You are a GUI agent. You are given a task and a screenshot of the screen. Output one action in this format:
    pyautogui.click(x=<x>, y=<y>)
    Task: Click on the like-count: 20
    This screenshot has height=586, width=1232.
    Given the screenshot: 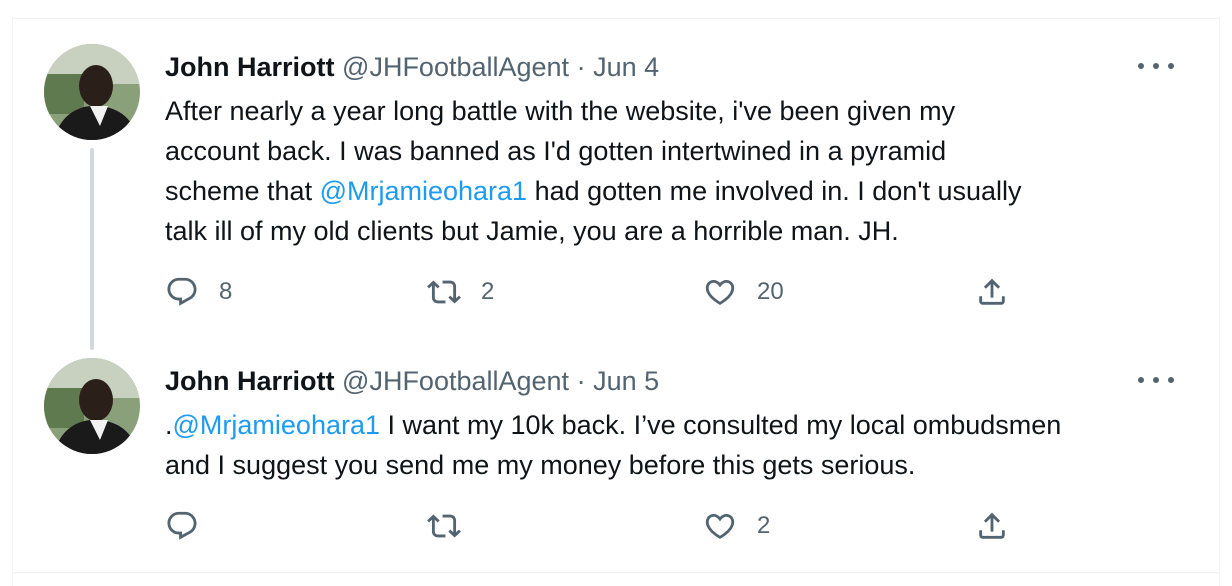 What is the action you would take?
    pyautogui.click(x=770, y=291)
    